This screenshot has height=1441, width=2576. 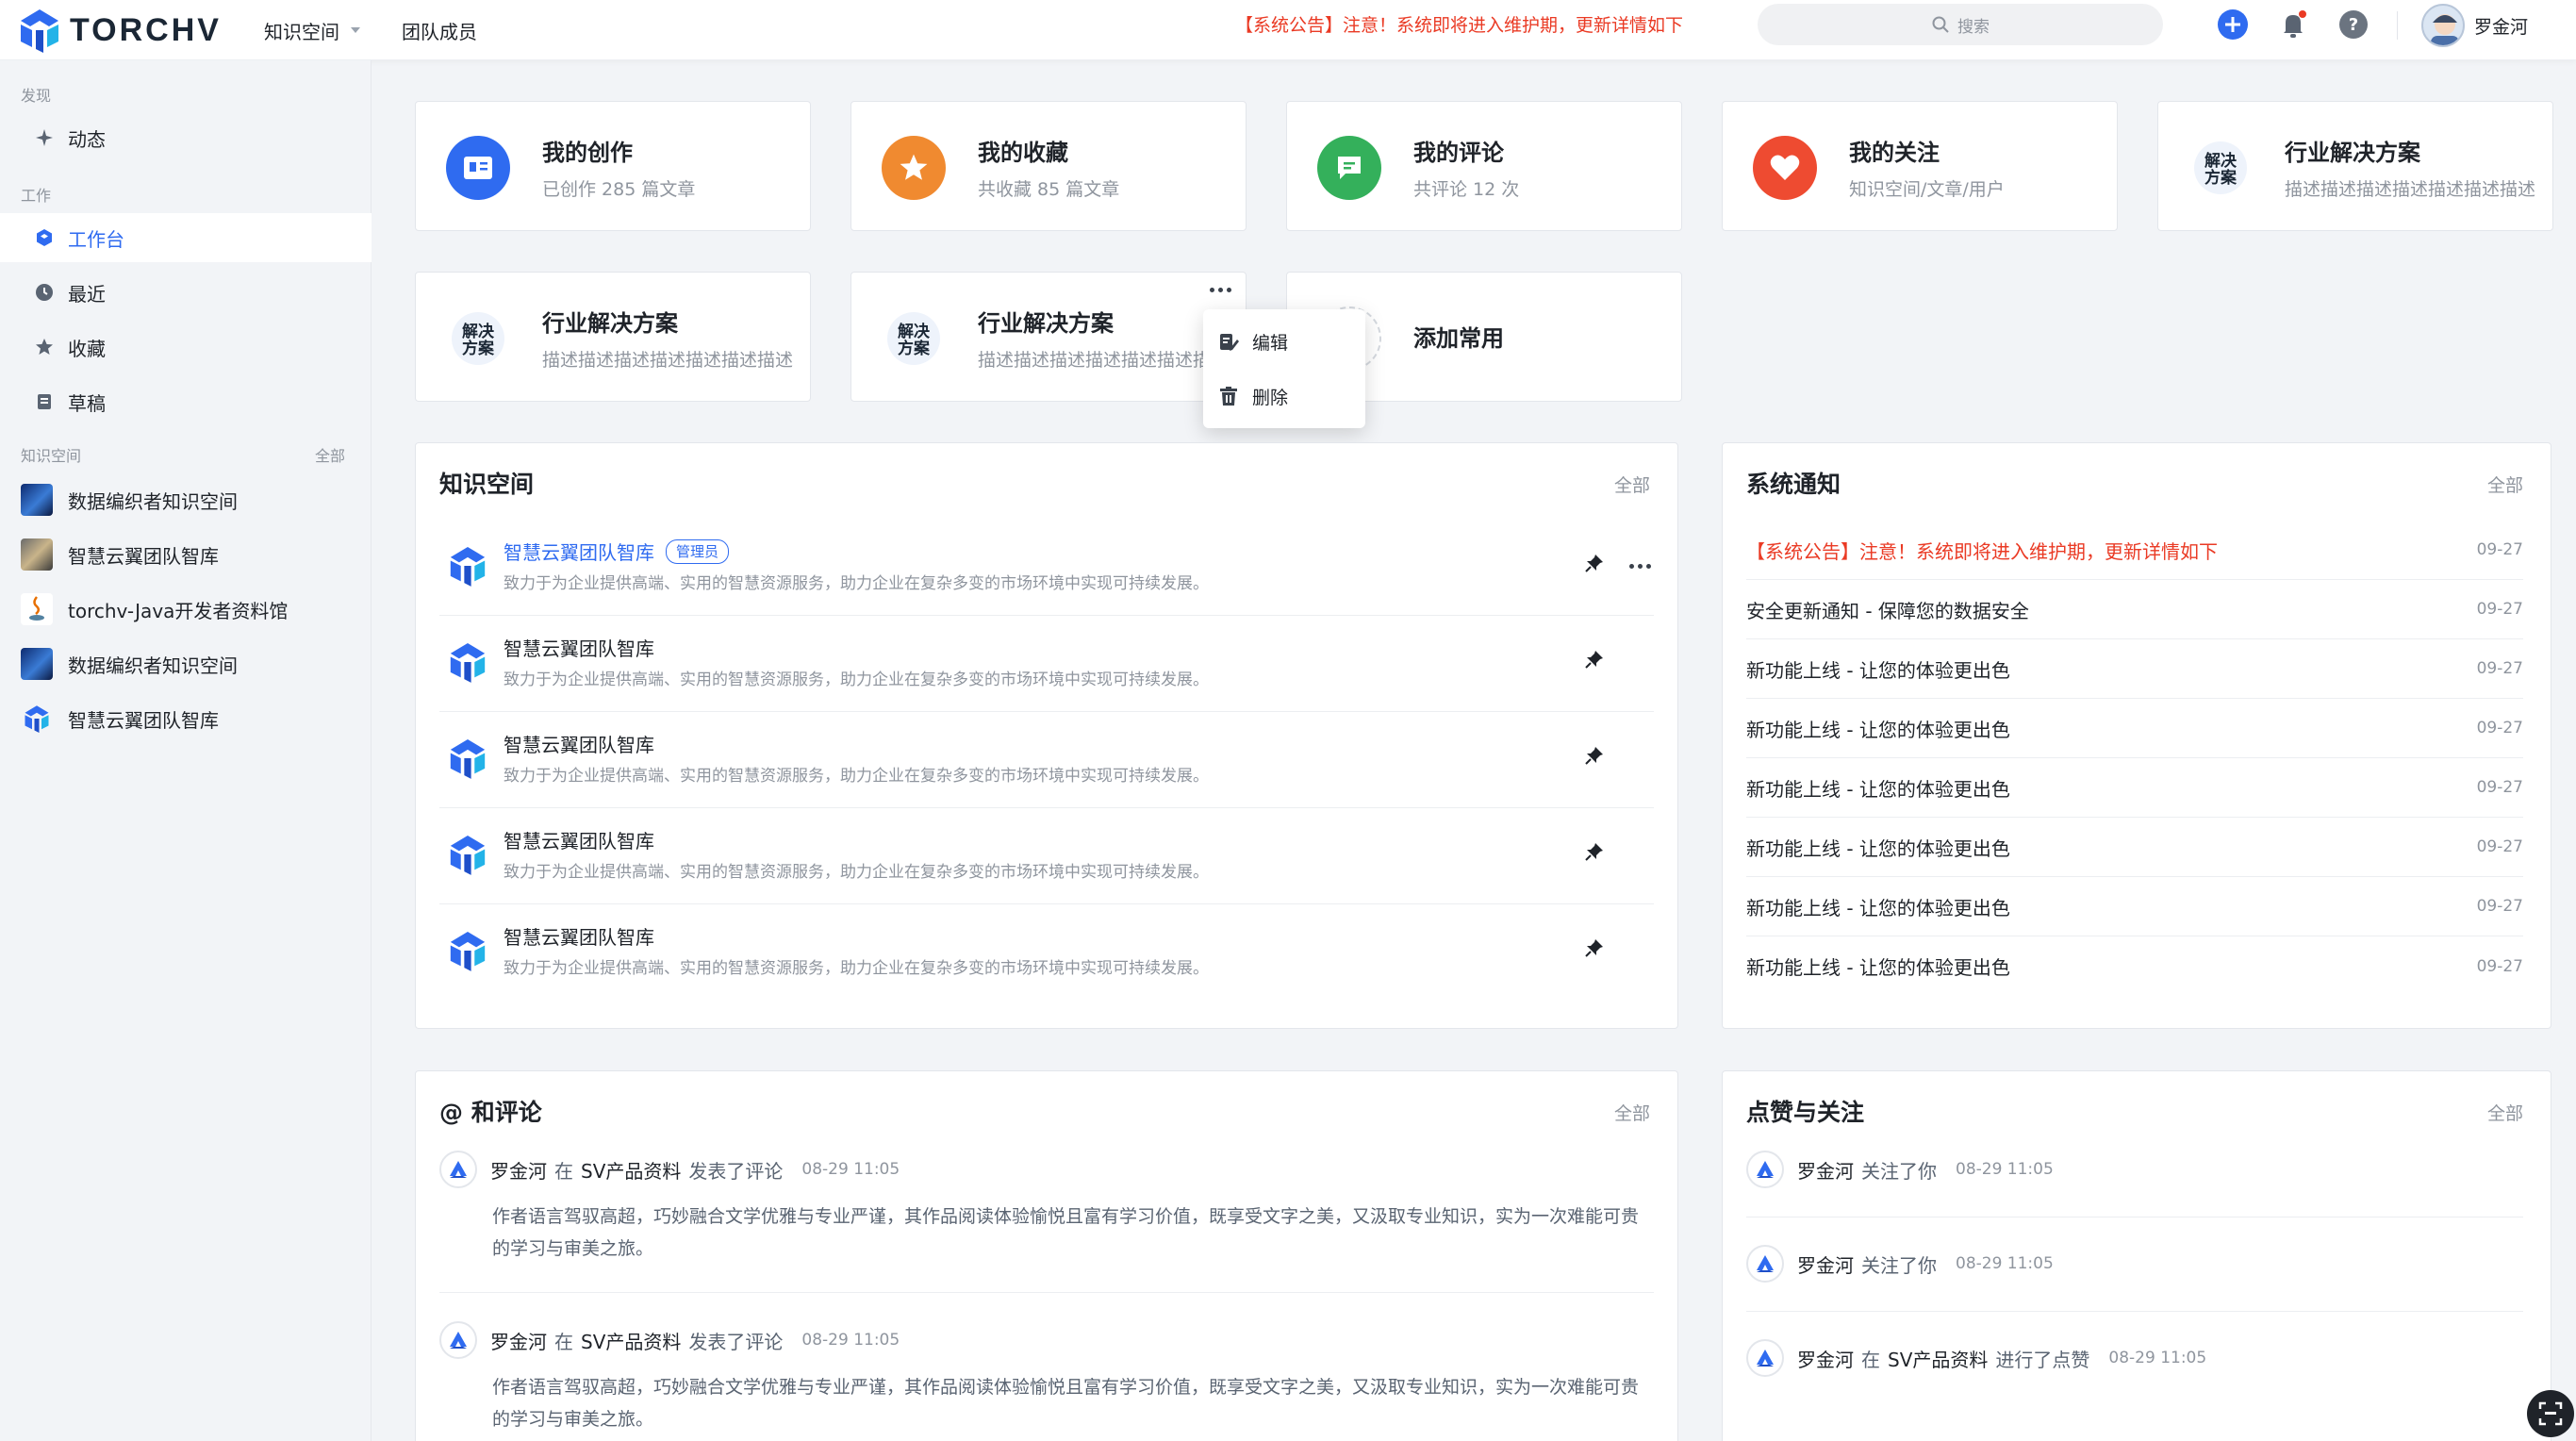 What do you see at coordinates (37, 609) in the screenshot?
I see `java-icon` at bounding box center [37, 609].